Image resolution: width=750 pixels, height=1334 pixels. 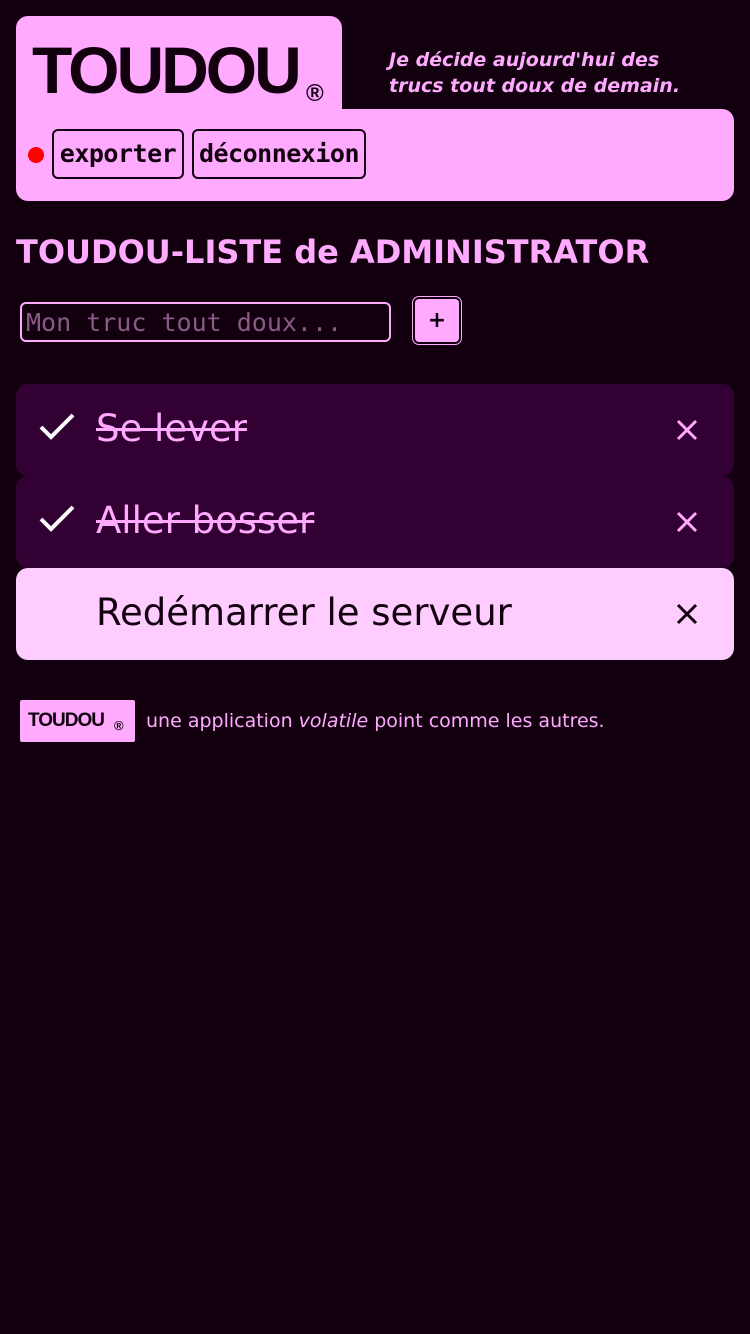 I want to click on registered-mark: ®, so click(x=315, y=93).